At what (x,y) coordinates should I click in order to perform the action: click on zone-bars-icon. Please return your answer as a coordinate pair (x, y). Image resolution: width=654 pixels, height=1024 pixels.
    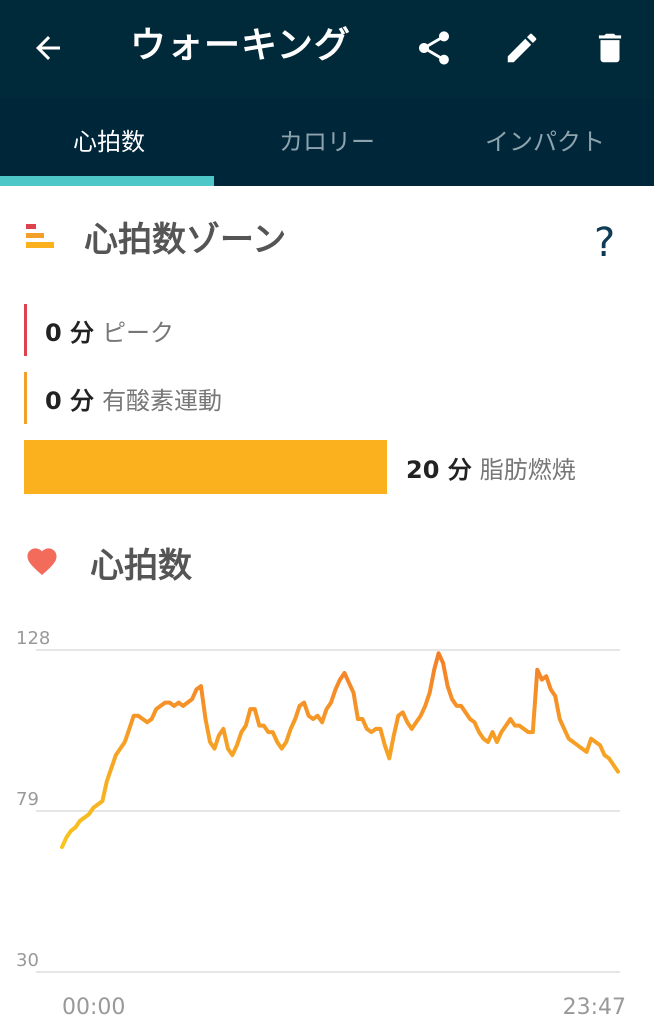
    Looking at the image, I should click on (40, 236).